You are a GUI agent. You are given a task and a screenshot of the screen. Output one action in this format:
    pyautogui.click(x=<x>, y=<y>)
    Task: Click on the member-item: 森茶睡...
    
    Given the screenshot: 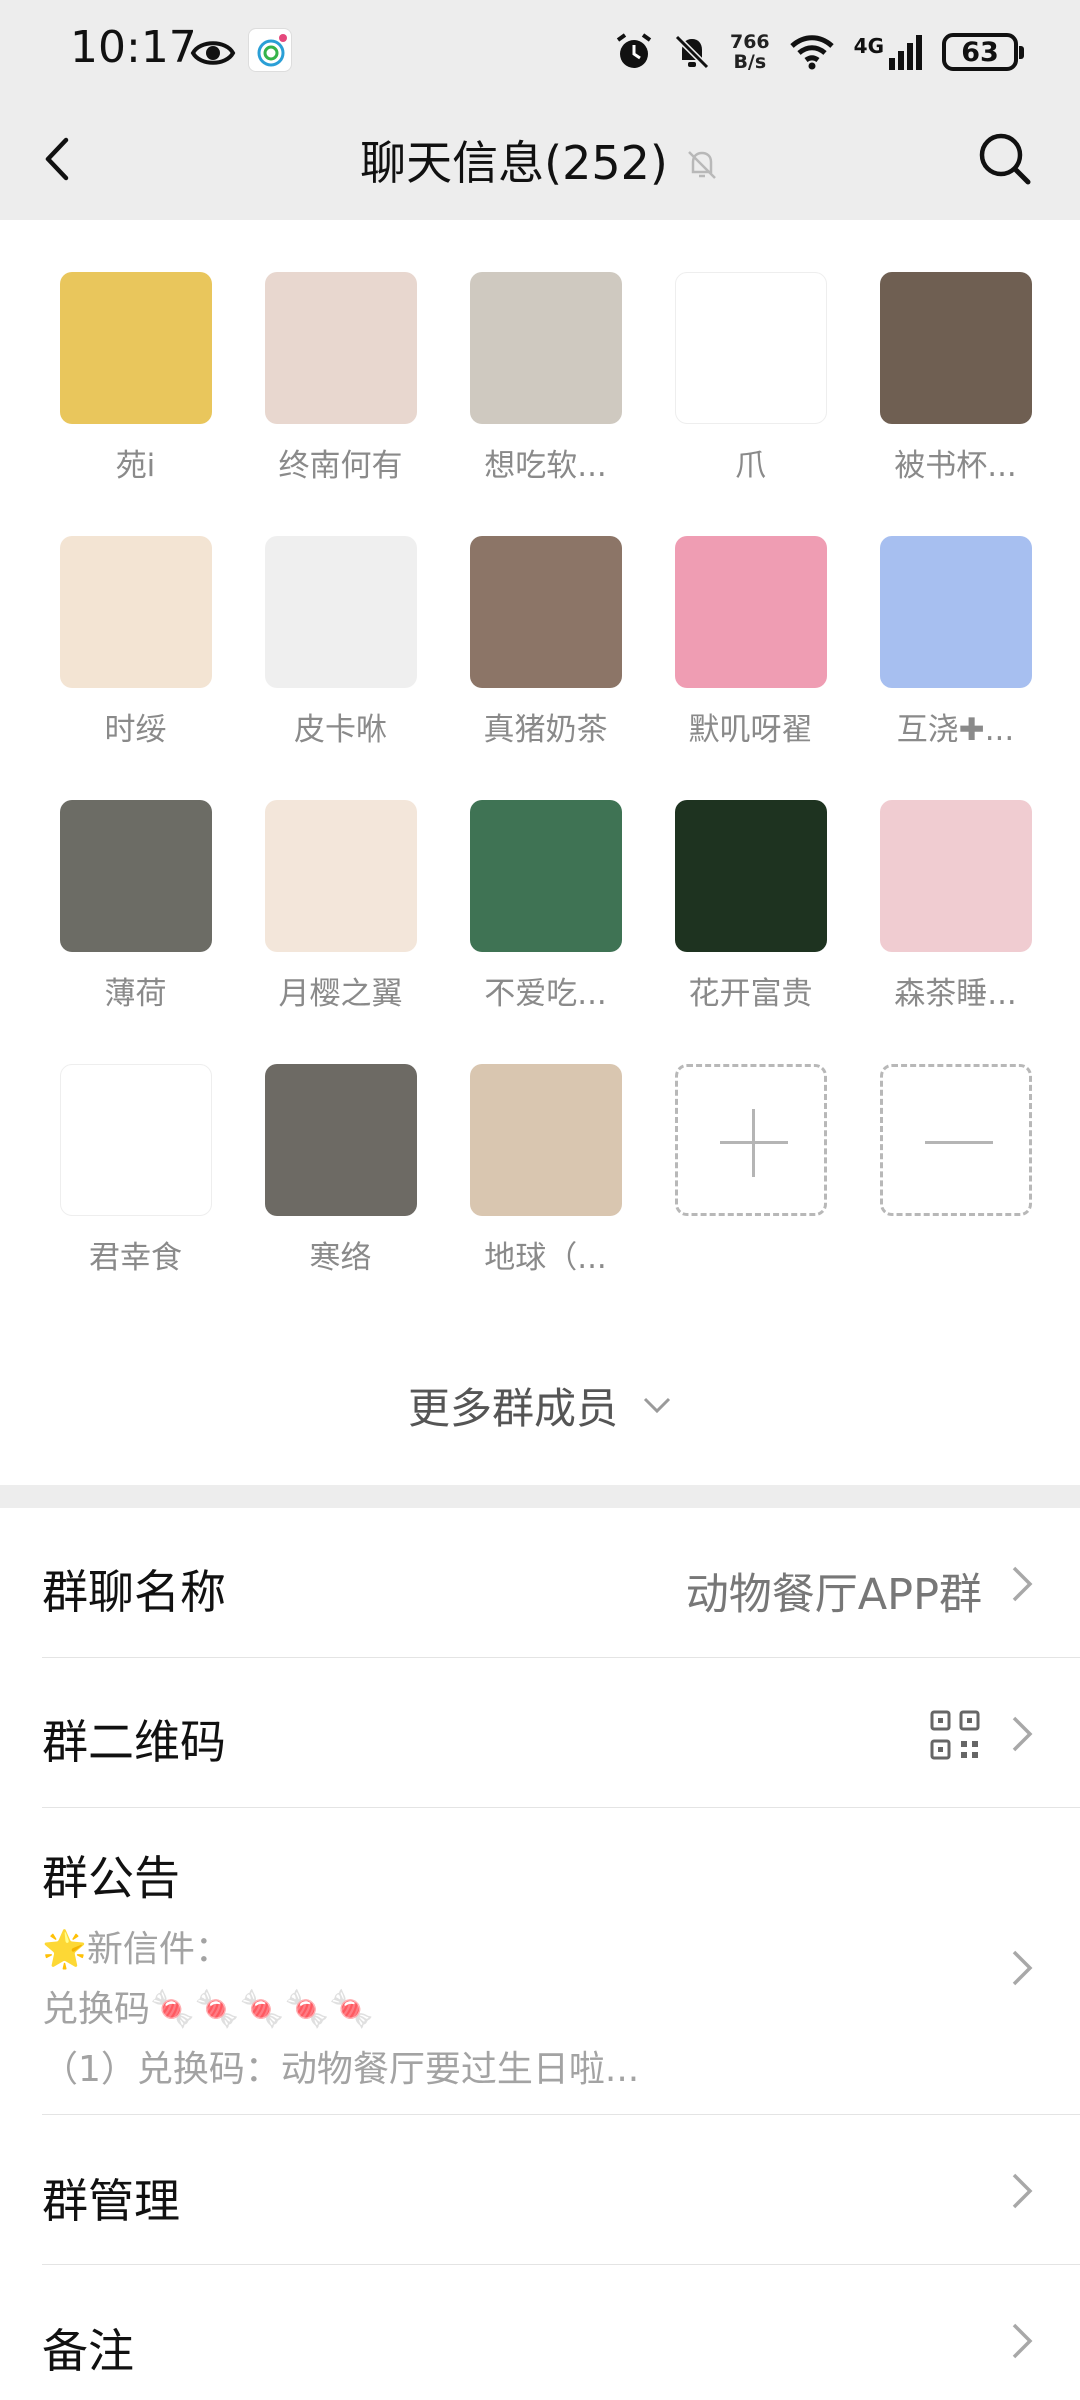 What is the action you would take?
    pyautogui.click(x=955, y=932)
    